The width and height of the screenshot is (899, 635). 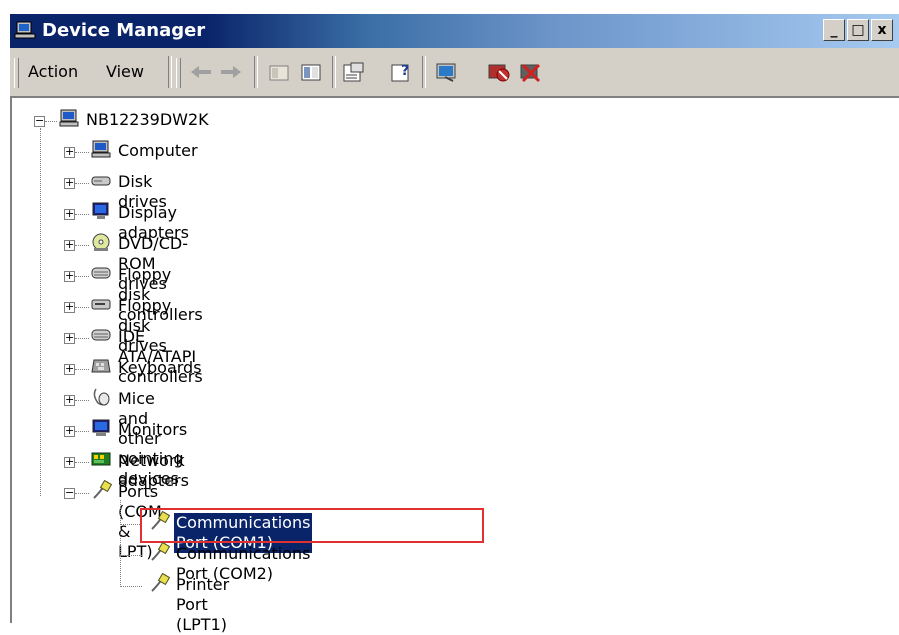 I want to click on forward-arrow-icon, so click(x=231, y=72).